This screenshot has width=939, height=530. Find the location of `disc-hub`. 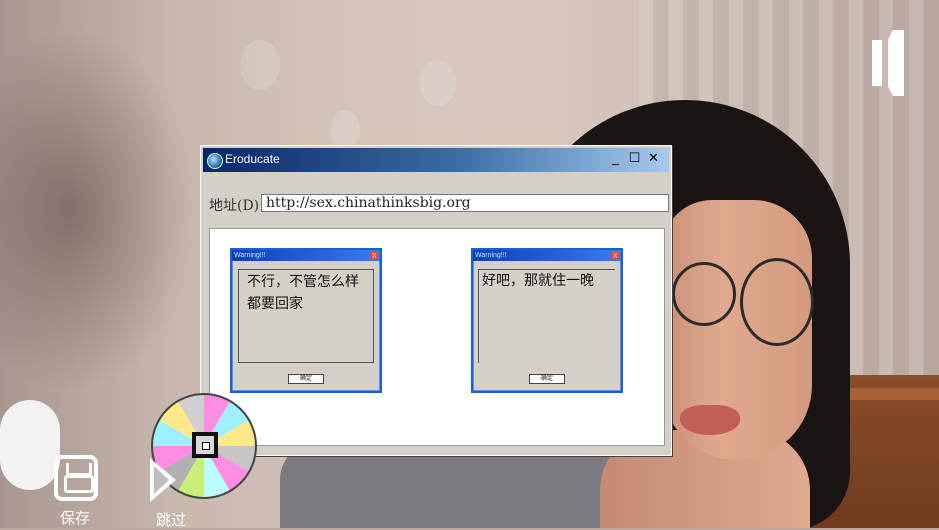

disc-hub is located at coordinates (205, 445).